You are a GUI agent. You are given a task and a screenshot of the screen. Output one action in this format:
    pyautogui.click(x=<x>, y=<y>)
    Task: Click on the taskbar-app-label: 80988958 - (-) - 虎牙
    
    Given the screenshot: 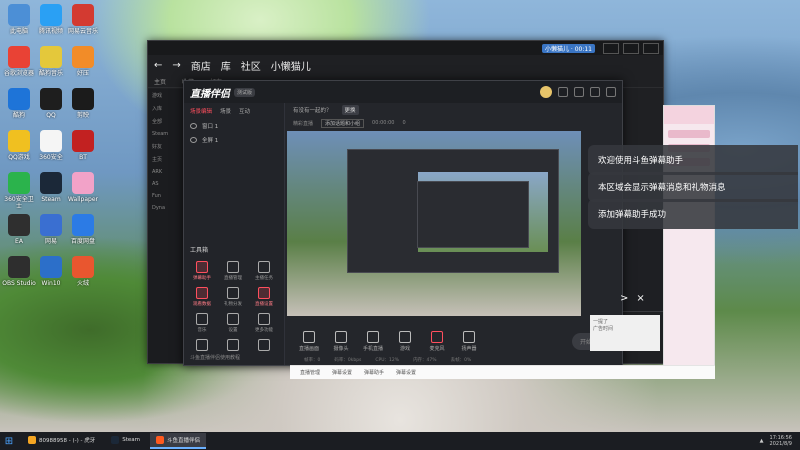 What is the action you would take?
    pyautogui.click(x=67, y=441)
    